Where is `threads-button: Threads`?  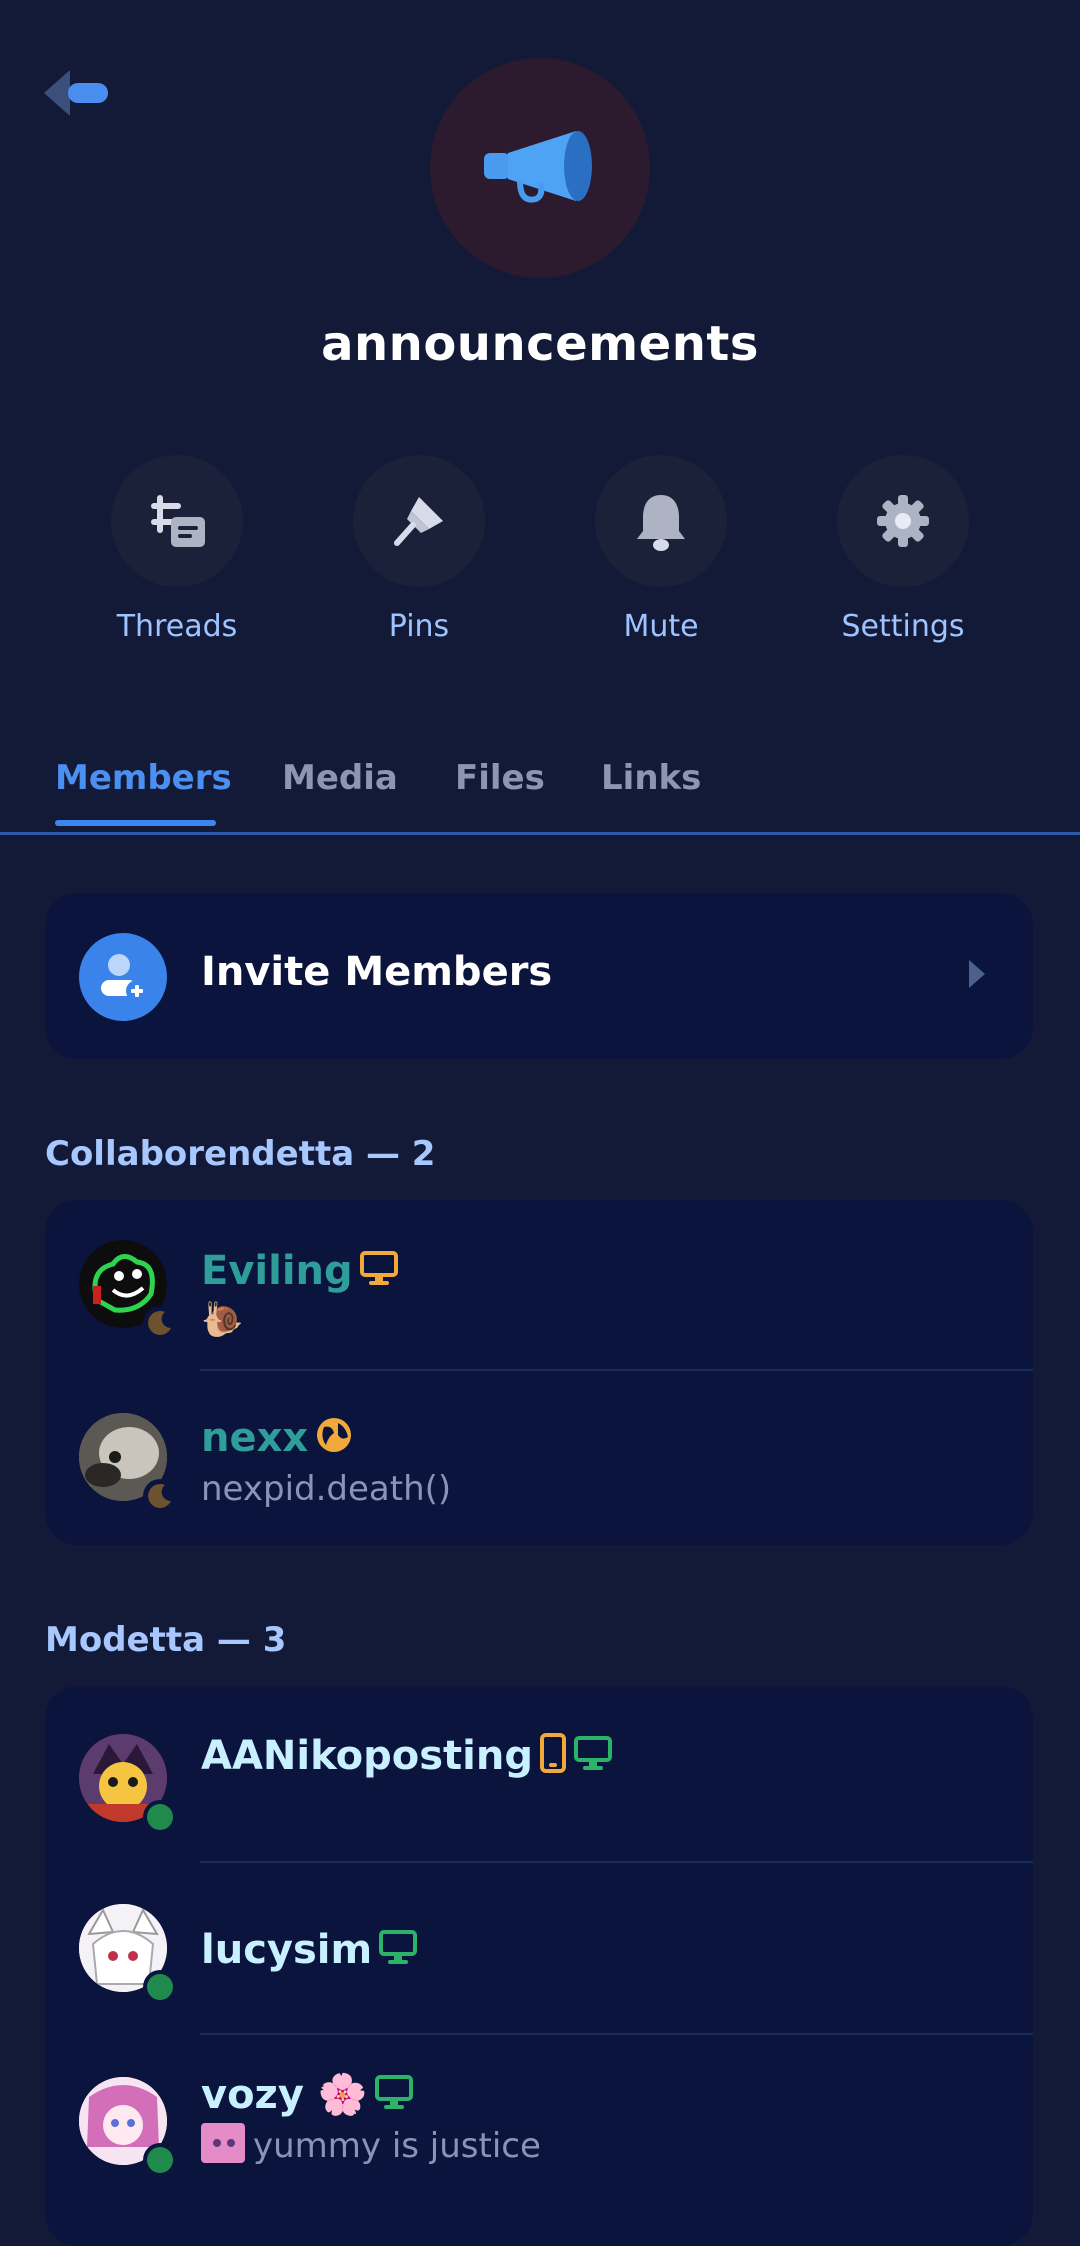 threads-button: Threads is located at coordinates (177, 549).